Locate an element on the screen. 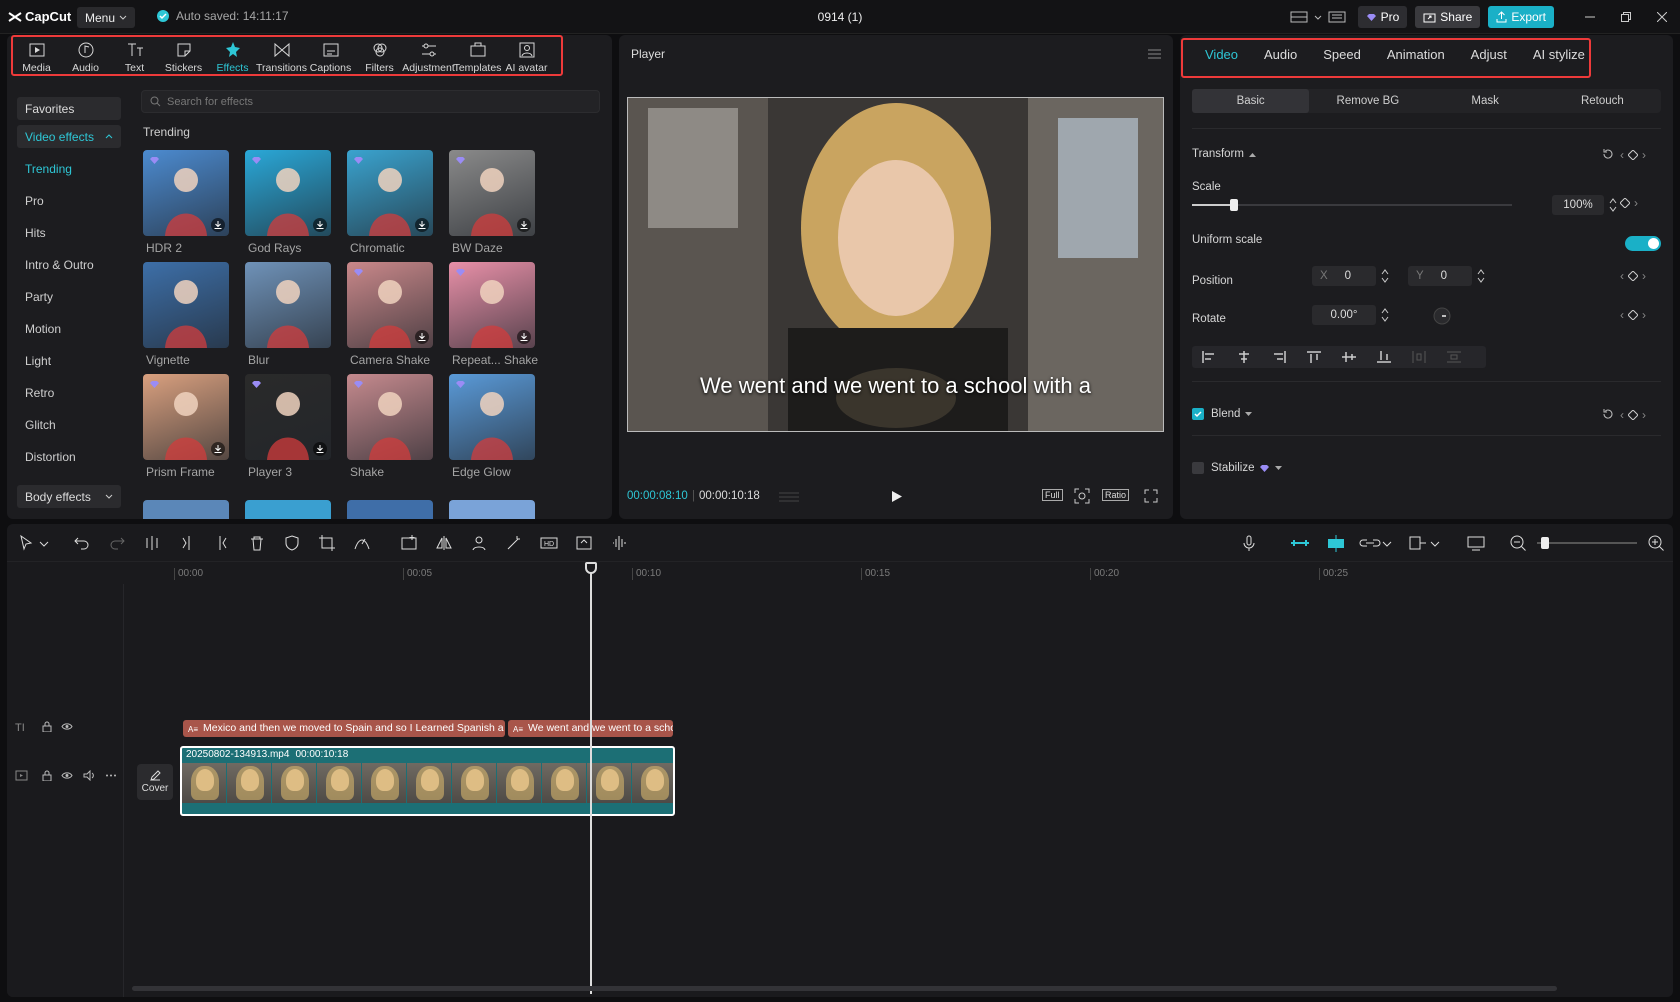 The height and width of the screenshot is (1002, 1680). effect-card: Blur is located at coordinates (288, 314).